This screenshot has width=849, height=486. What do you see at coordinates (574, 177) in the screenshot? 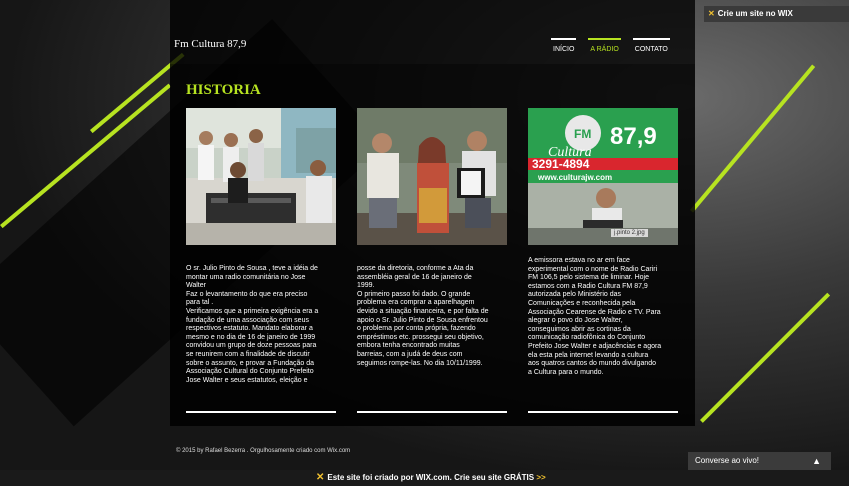
I see `sign-url-text: www.culturajw.com` at bounding box center [574, 177].